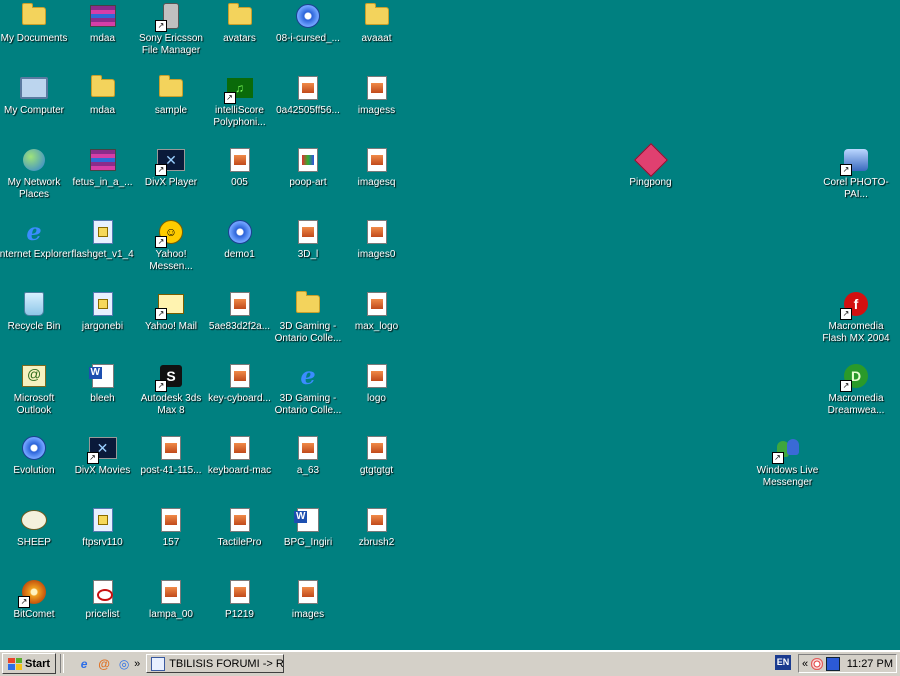 This screenshot has width=900, height=676. What do you see at coordinates (171, 394) in the screenshot?
I see `desktop-icon-autodesk-3ds: S ↗ Autodesk 3ds Max 8` at bounding box center [171, 394].